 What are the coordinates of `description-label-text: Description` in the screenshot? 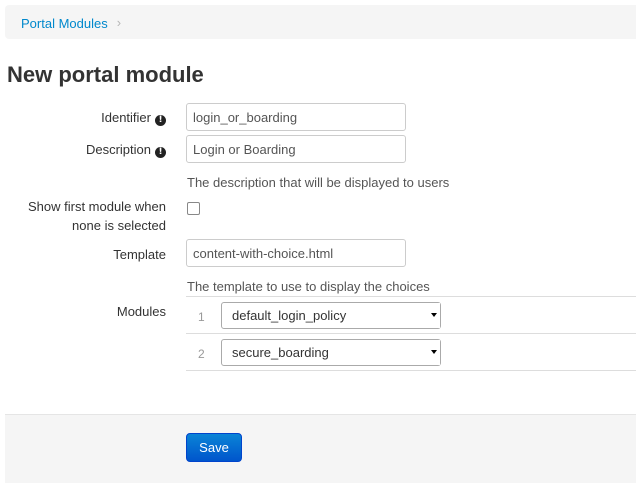 It's located at (118, 149).